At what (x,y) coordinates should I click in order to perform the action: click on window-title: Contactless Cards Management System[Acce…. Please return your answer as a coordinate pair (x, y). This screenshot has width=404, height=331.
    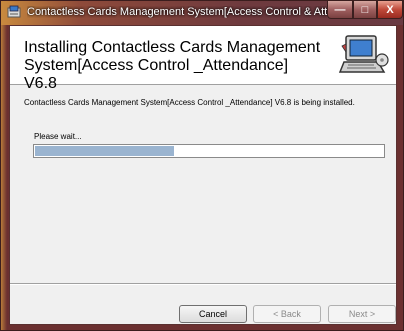
    Looking at the image, I should click on (177, 12).